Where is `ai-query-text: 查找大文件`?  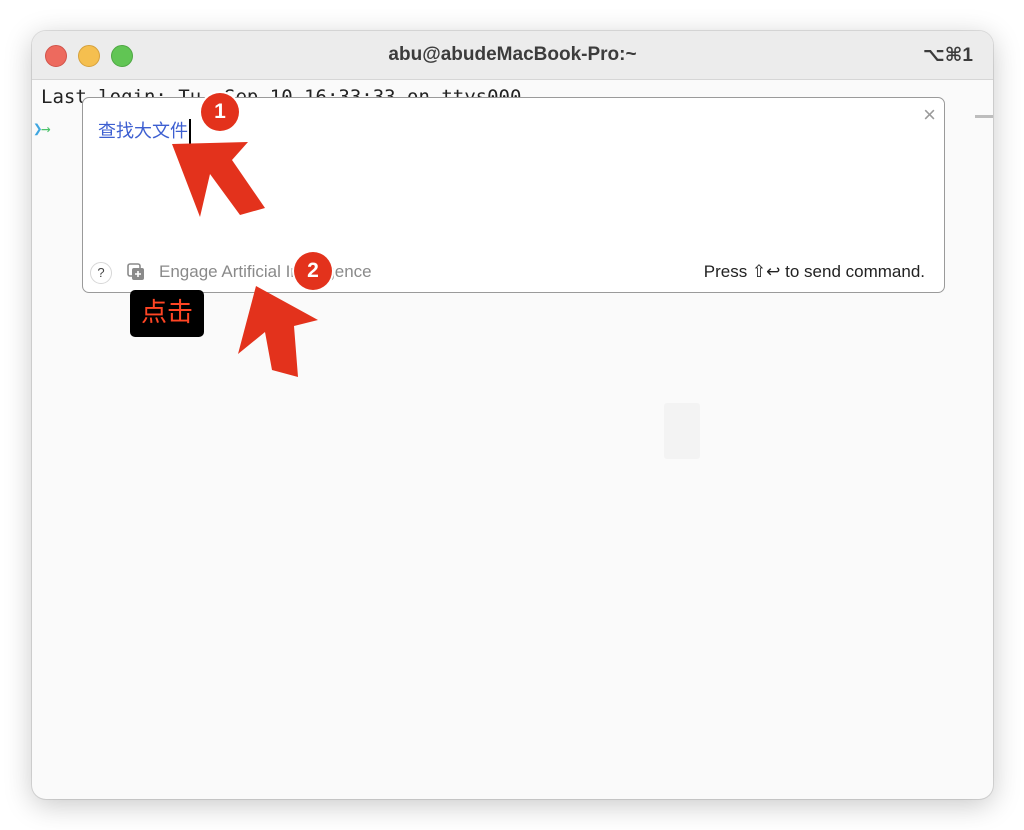 ai-query-text: 查找大文件 is located at coordinates (143, 131).